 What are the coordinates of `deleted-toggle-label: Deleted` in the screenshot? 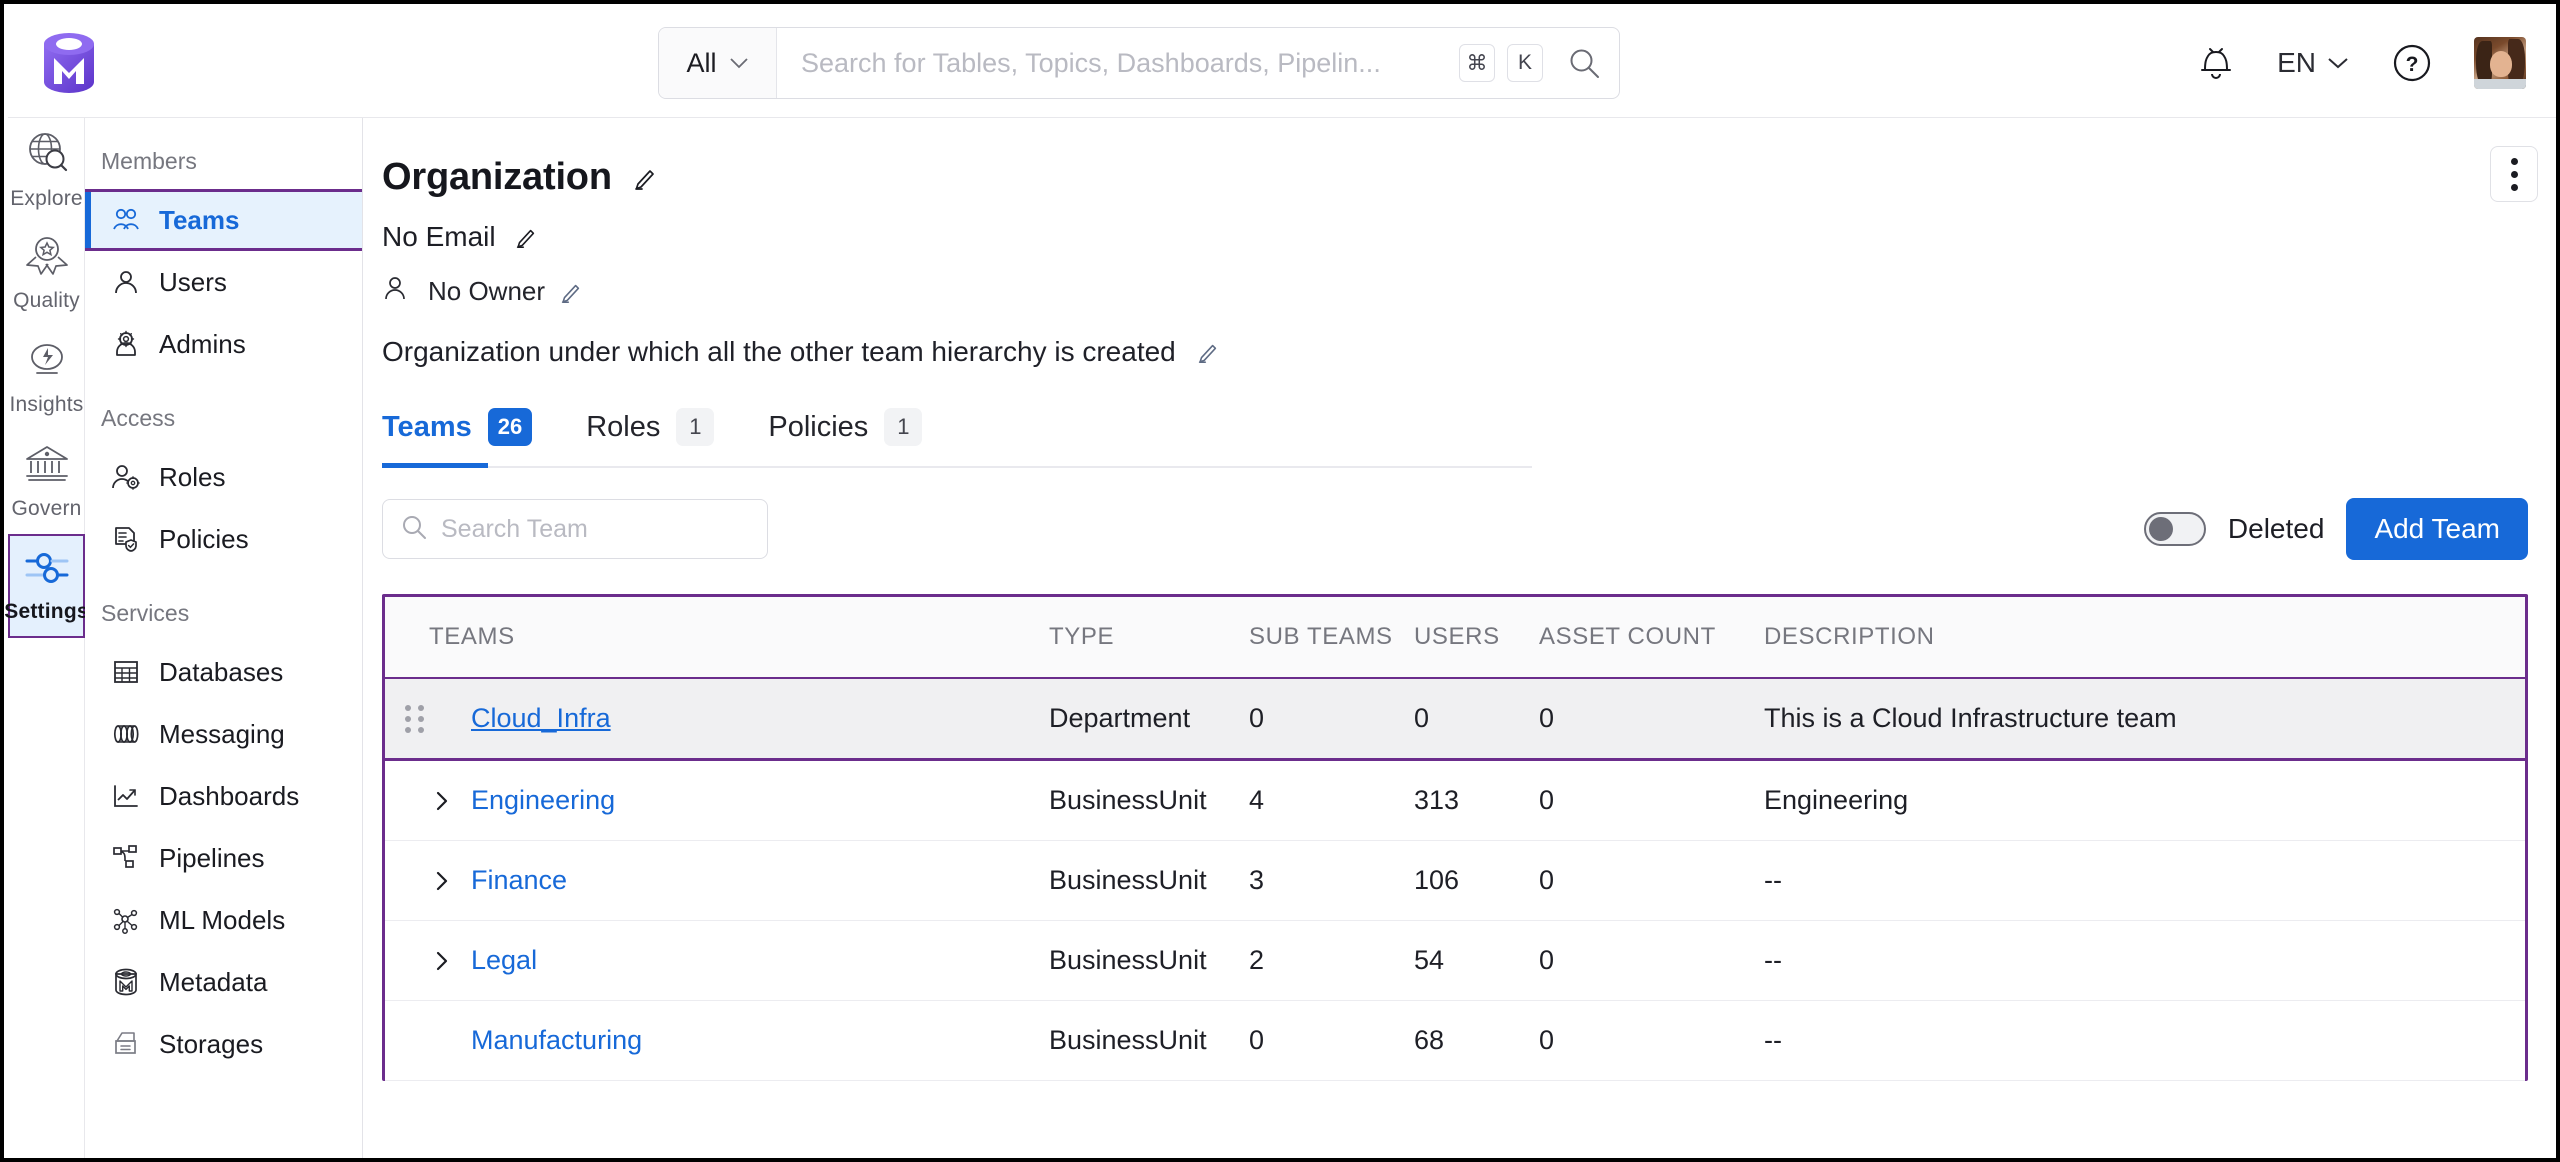 It's located at (2276, 528).